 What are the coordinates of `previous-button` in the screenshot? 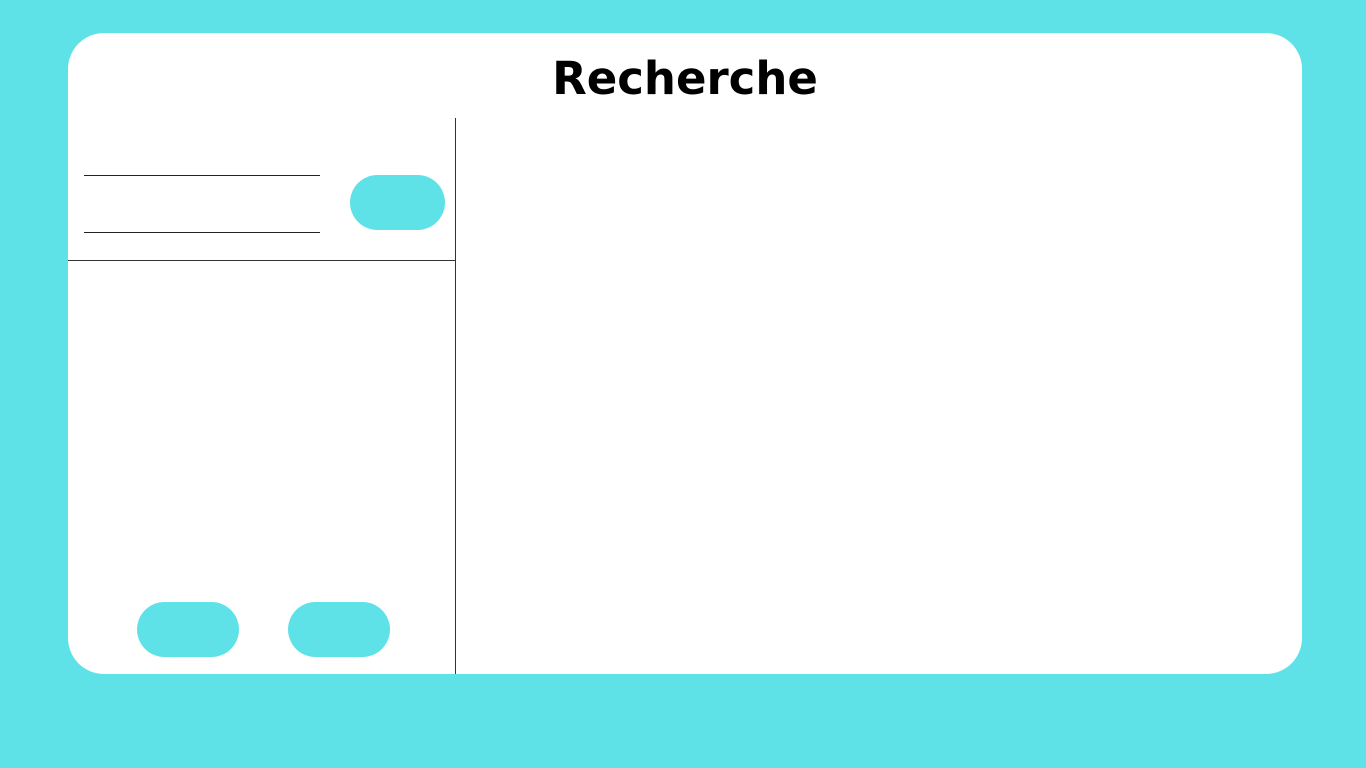 It's located at (188, 629).